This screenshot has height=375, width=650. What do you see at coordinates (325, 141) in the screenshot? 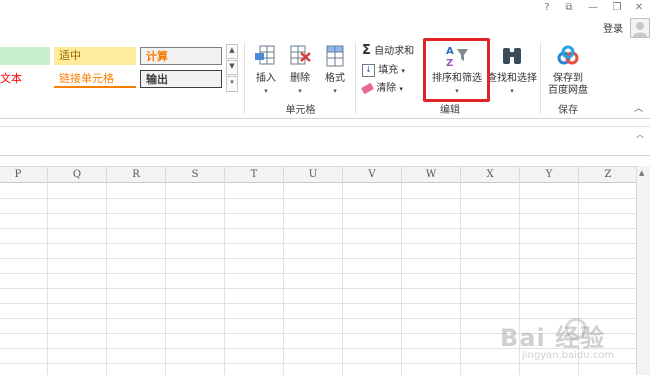
I see `formula-bar` at bounding box center [325, 141].